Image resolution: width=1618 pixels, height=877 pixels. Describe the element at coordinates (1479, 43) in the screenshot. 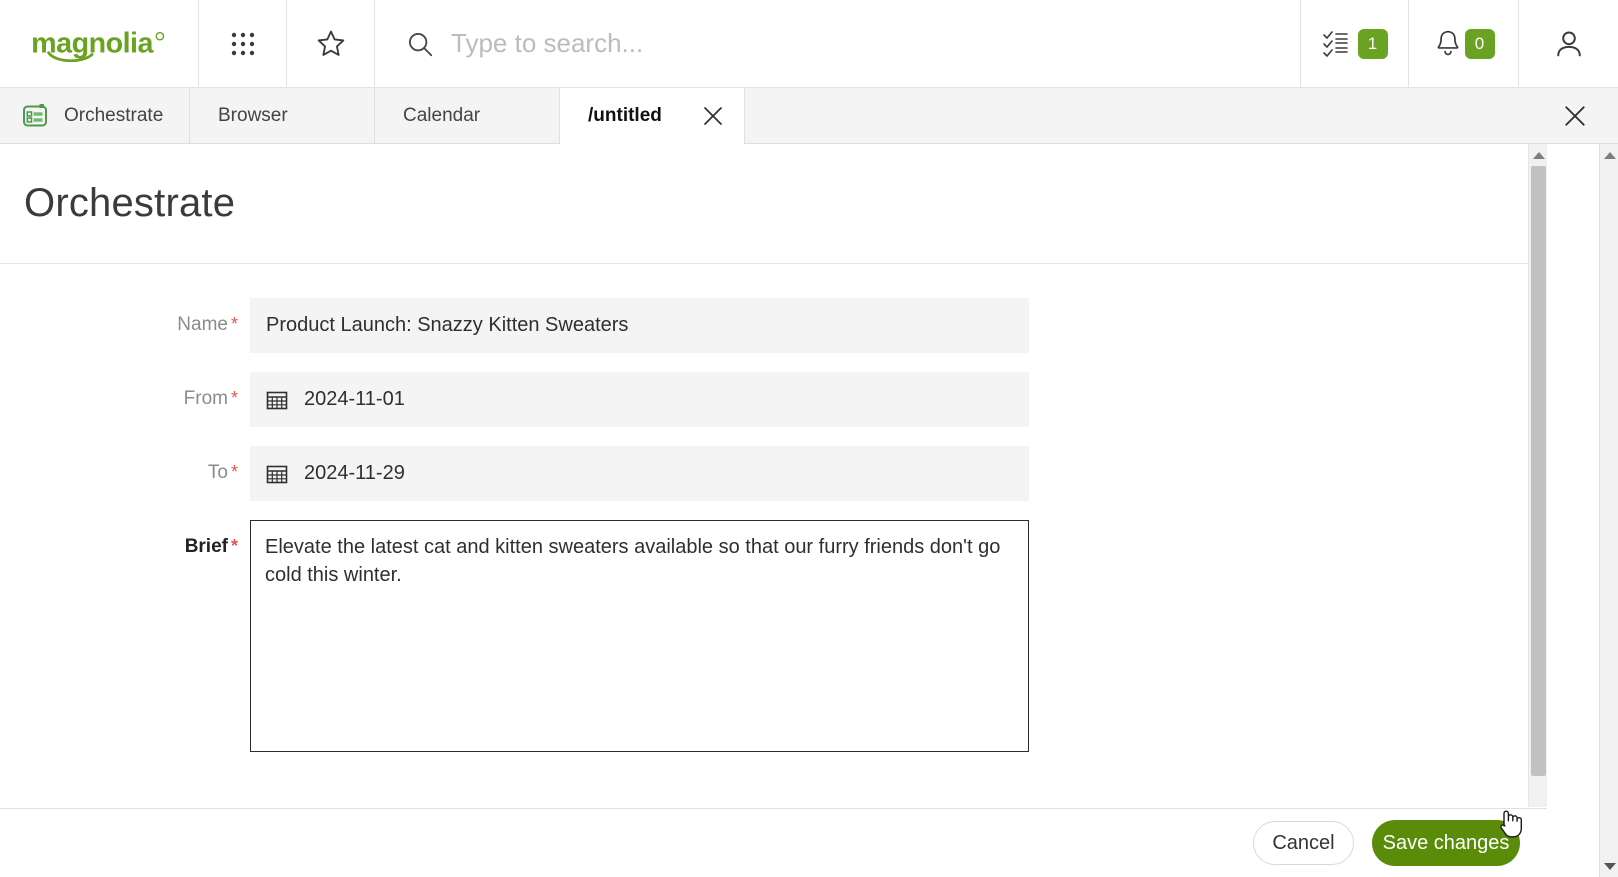

I see `notifications-badge: 0` at that location.